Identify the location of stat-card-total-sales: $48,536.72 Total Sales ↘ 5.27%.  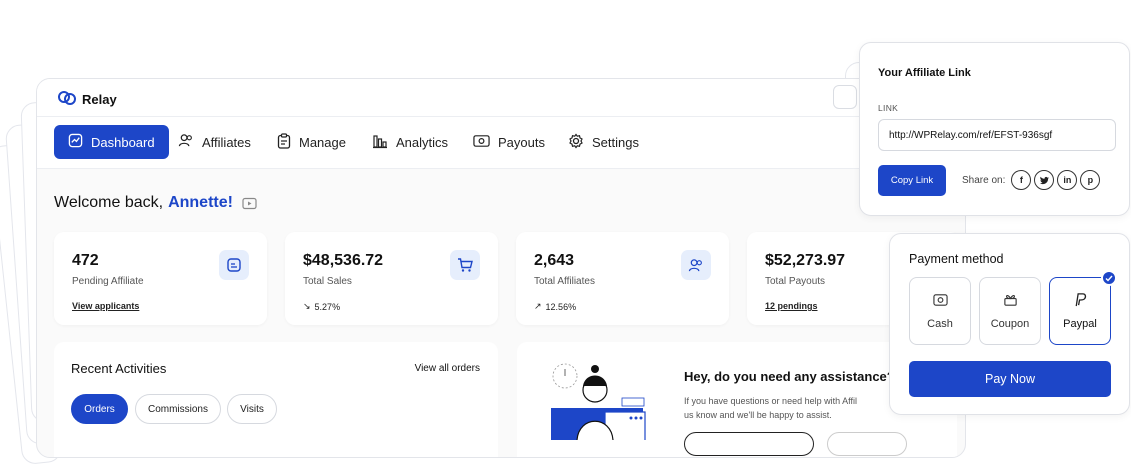
(391, 278).